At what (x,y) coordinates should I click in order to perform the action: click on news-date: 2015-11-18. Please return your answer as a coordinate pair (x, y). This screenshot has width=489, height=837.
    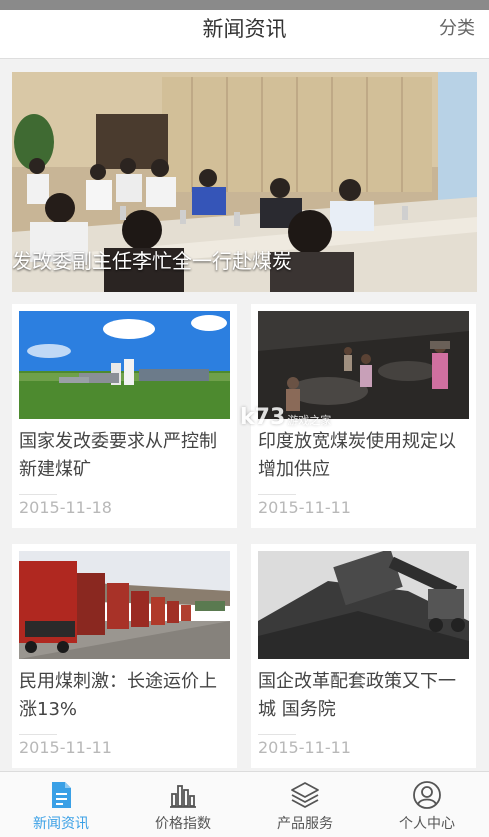
    Looking at the image, I should click on (65, 507).